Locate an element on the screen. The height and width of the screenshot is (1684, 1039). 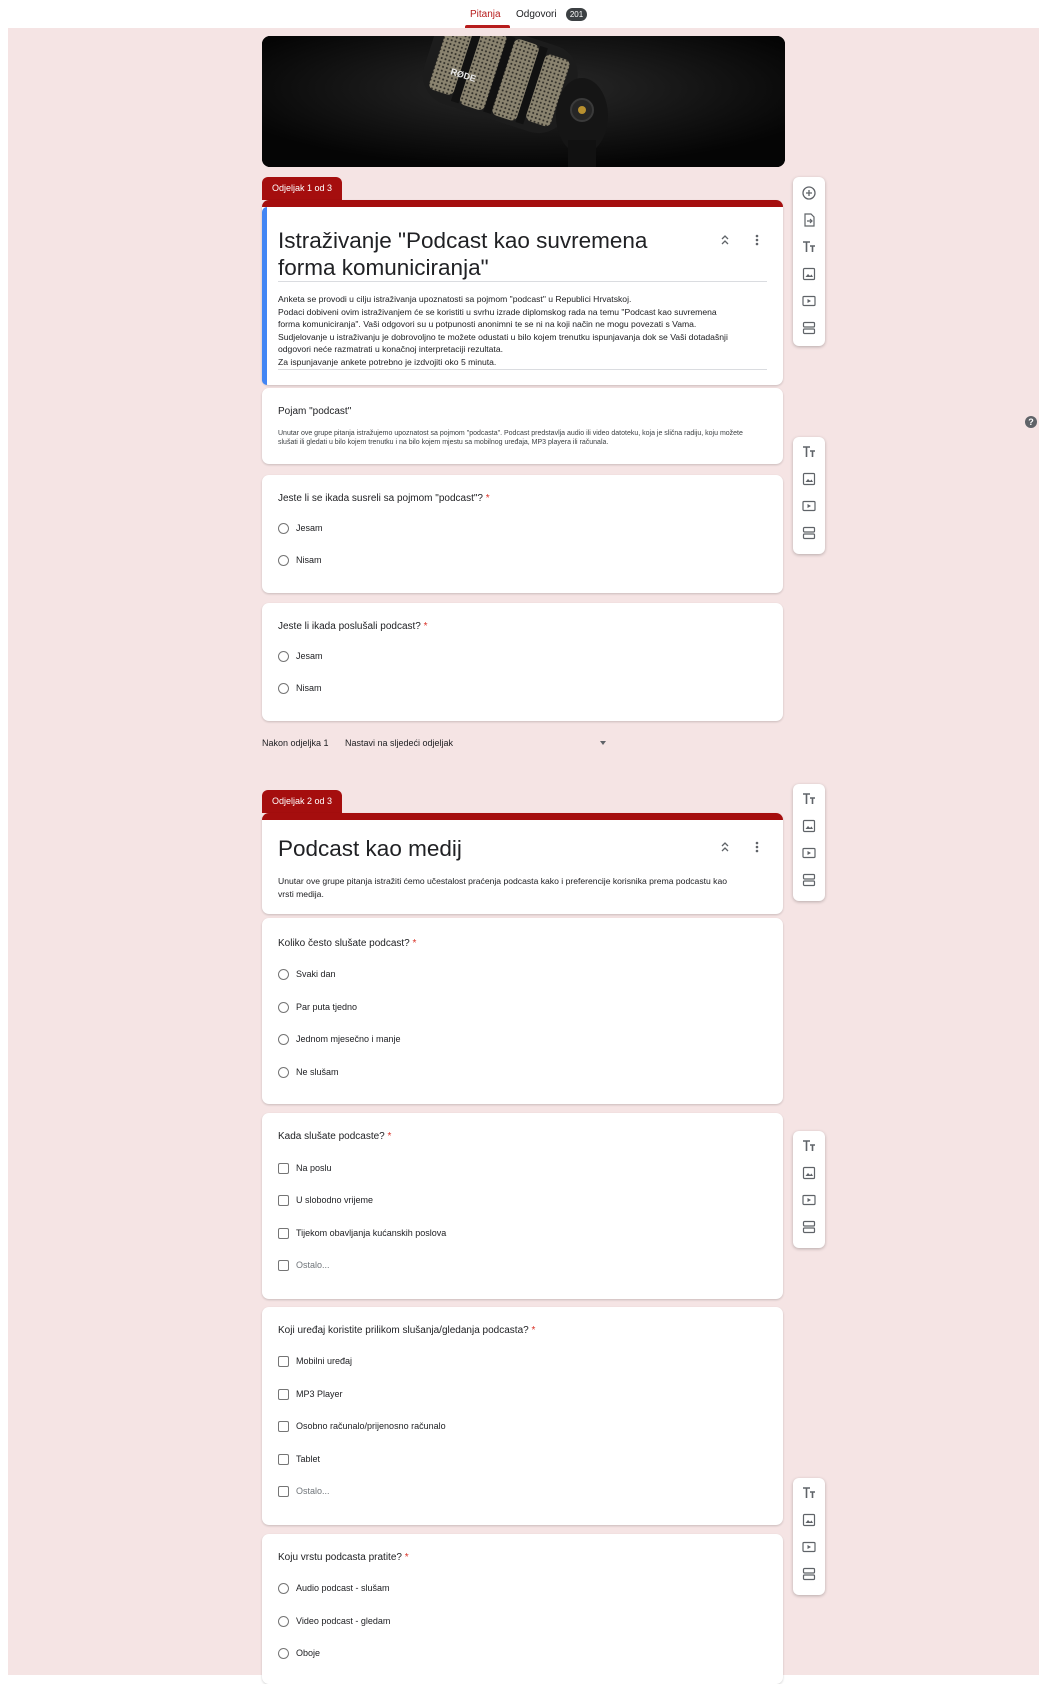
dropdown-arrow-icon is located at coordinates (603, 743).